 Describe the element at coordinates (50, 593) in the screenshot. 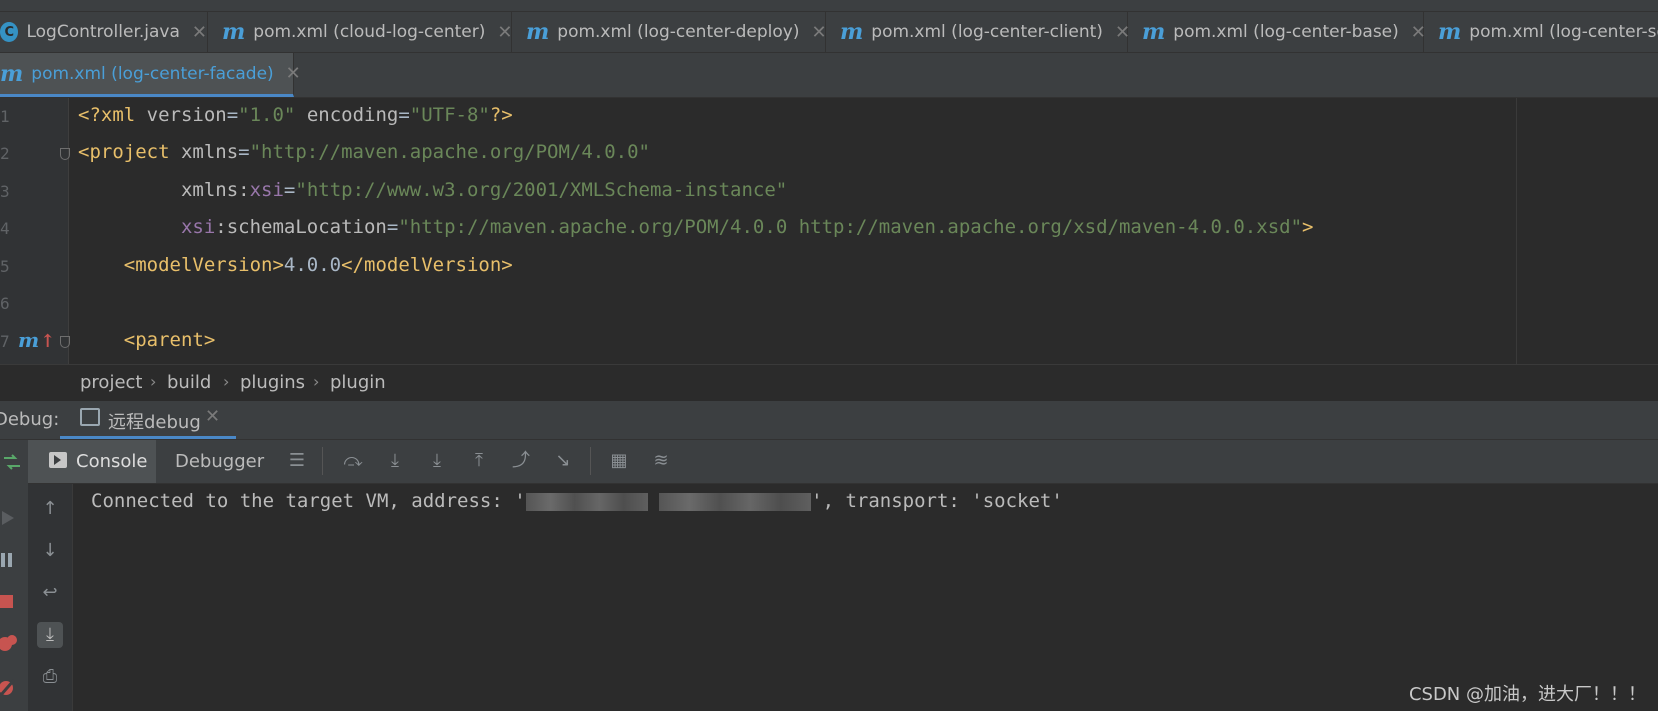

I see `soft-wrap-icon: ↩` at that location.